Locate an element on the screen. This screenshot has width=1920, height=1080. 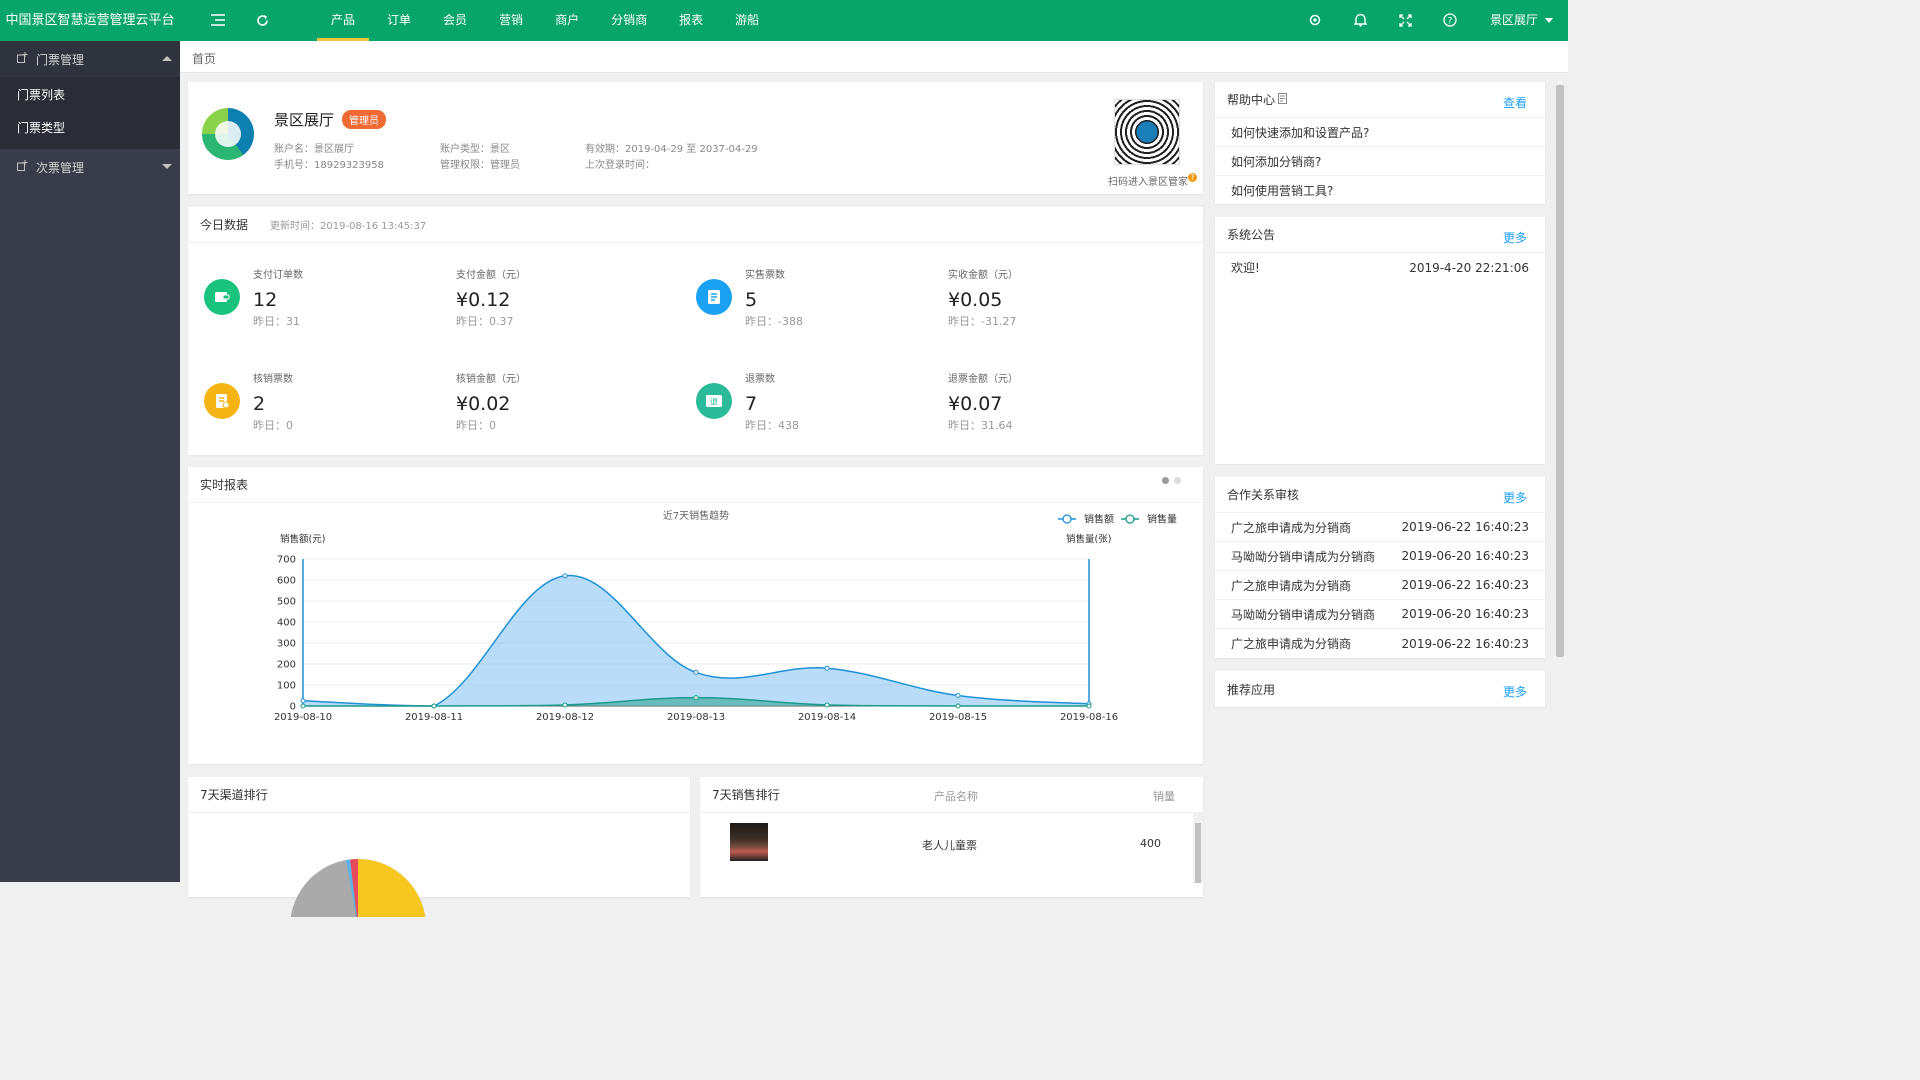
product-thumbnail is located at coordinates (749, 842).